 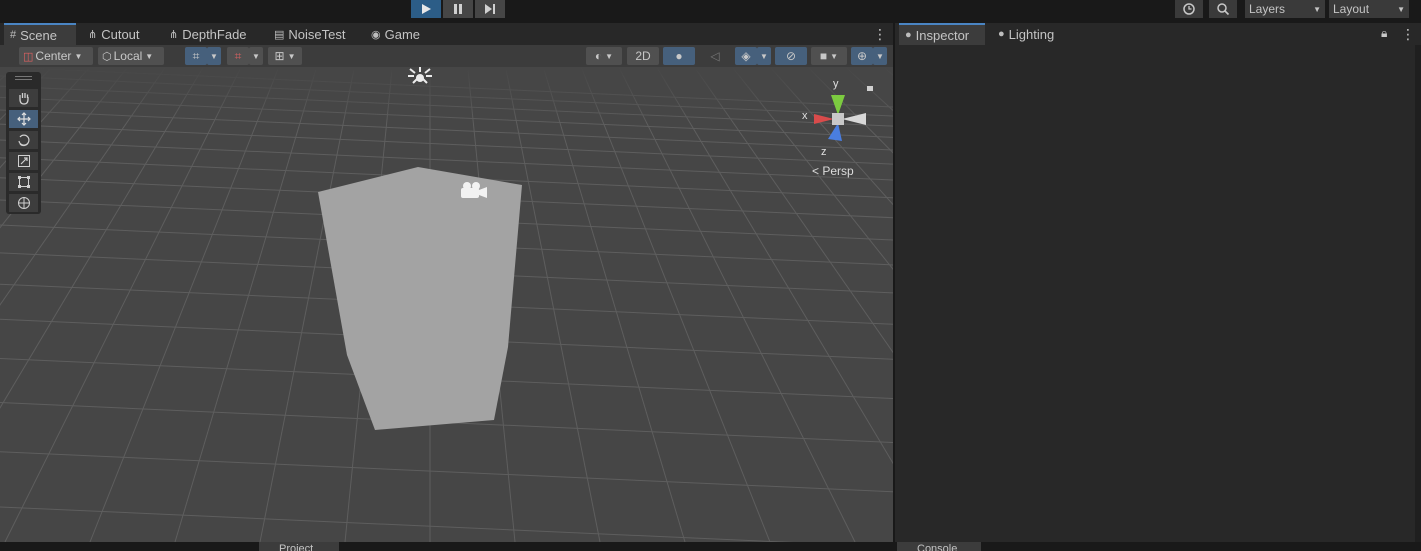 I want to click on tab-noisetest: ▤ NoiseTest, so click(x=313, y=34).